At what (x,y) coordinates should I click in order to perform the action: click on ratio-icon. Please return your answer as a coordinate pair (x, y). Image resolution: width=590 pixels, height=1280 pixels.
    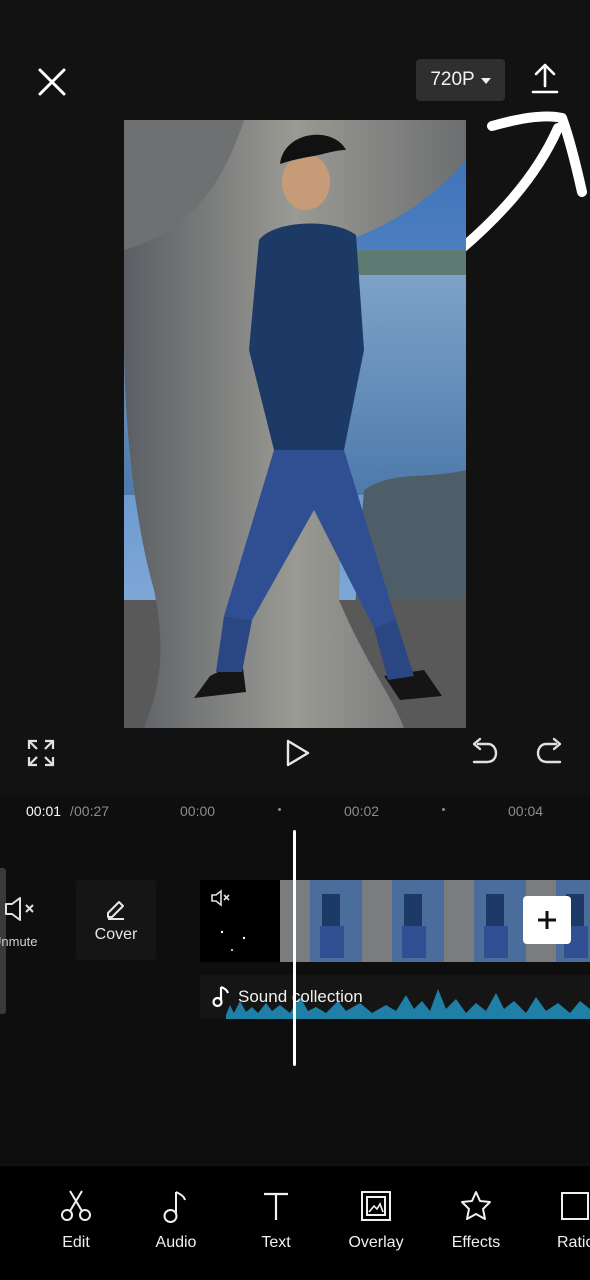
    Looking at the image, I should click on (575, 1206).